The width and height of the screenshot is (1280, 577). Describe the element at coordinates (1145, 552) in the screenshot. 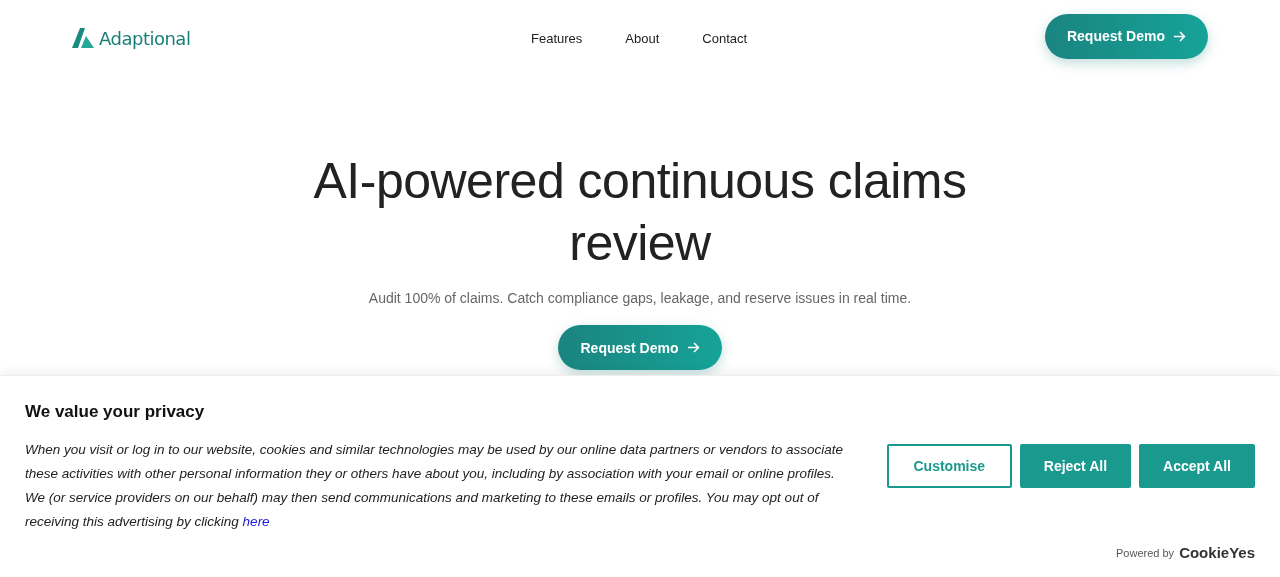

I see `powered-by-label: Powered by` at that location.